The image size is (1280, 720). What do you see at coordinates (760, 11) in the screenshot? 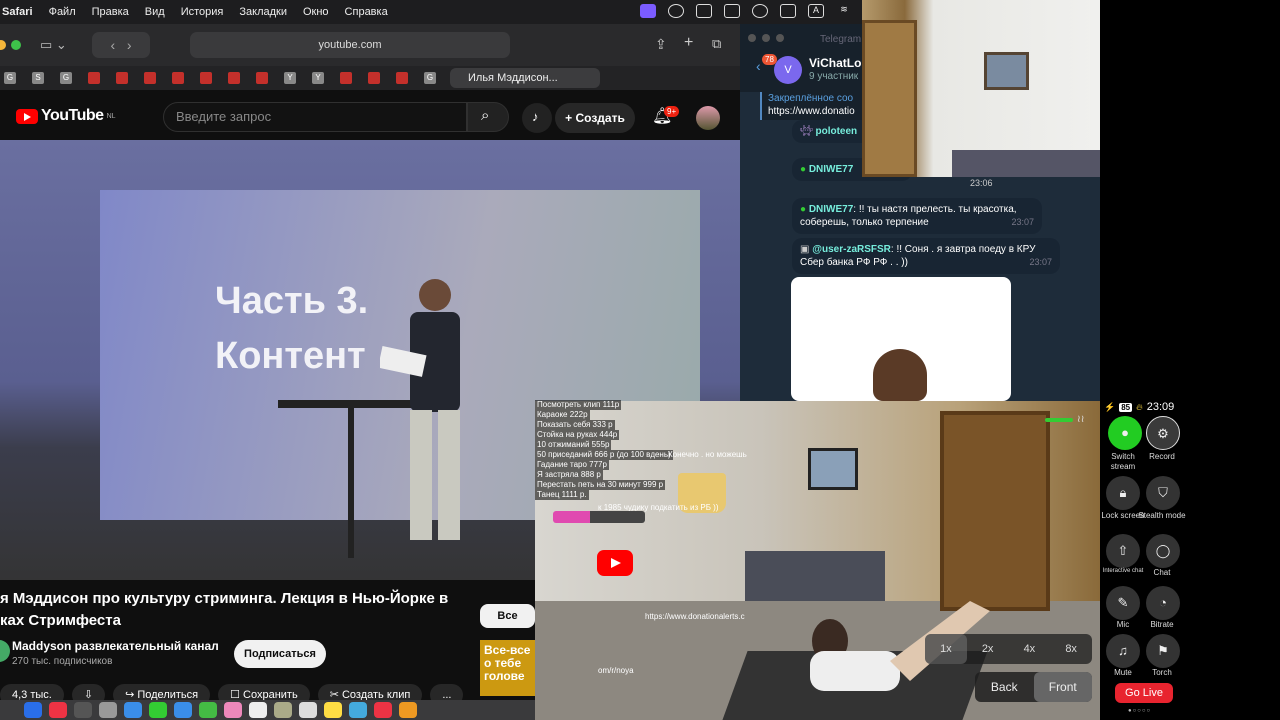
I see `play-icon` at bounding box center [760, 11].